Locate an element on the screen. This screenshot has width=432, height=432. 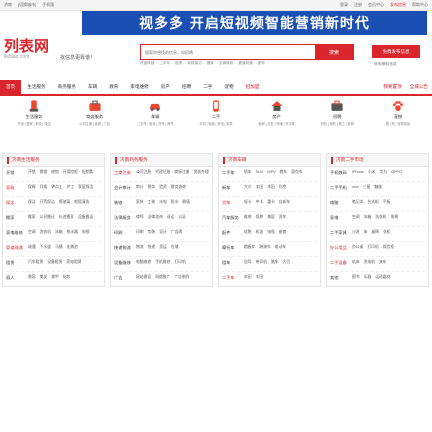
row-label: 其他 is located at coordinates (341, 278).